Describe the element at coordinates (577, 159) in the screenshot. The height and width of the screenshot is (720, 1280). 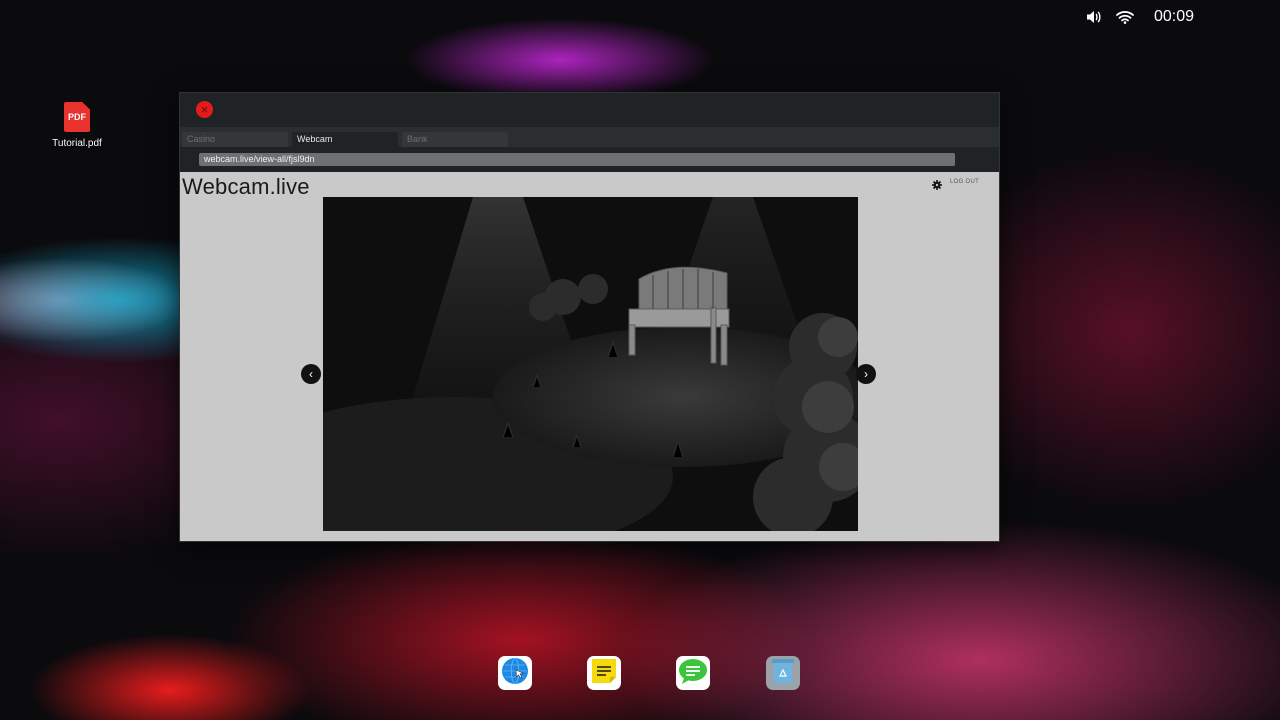
I see `url-input: webcam.live/view-all/fjsl9dn` at that location.